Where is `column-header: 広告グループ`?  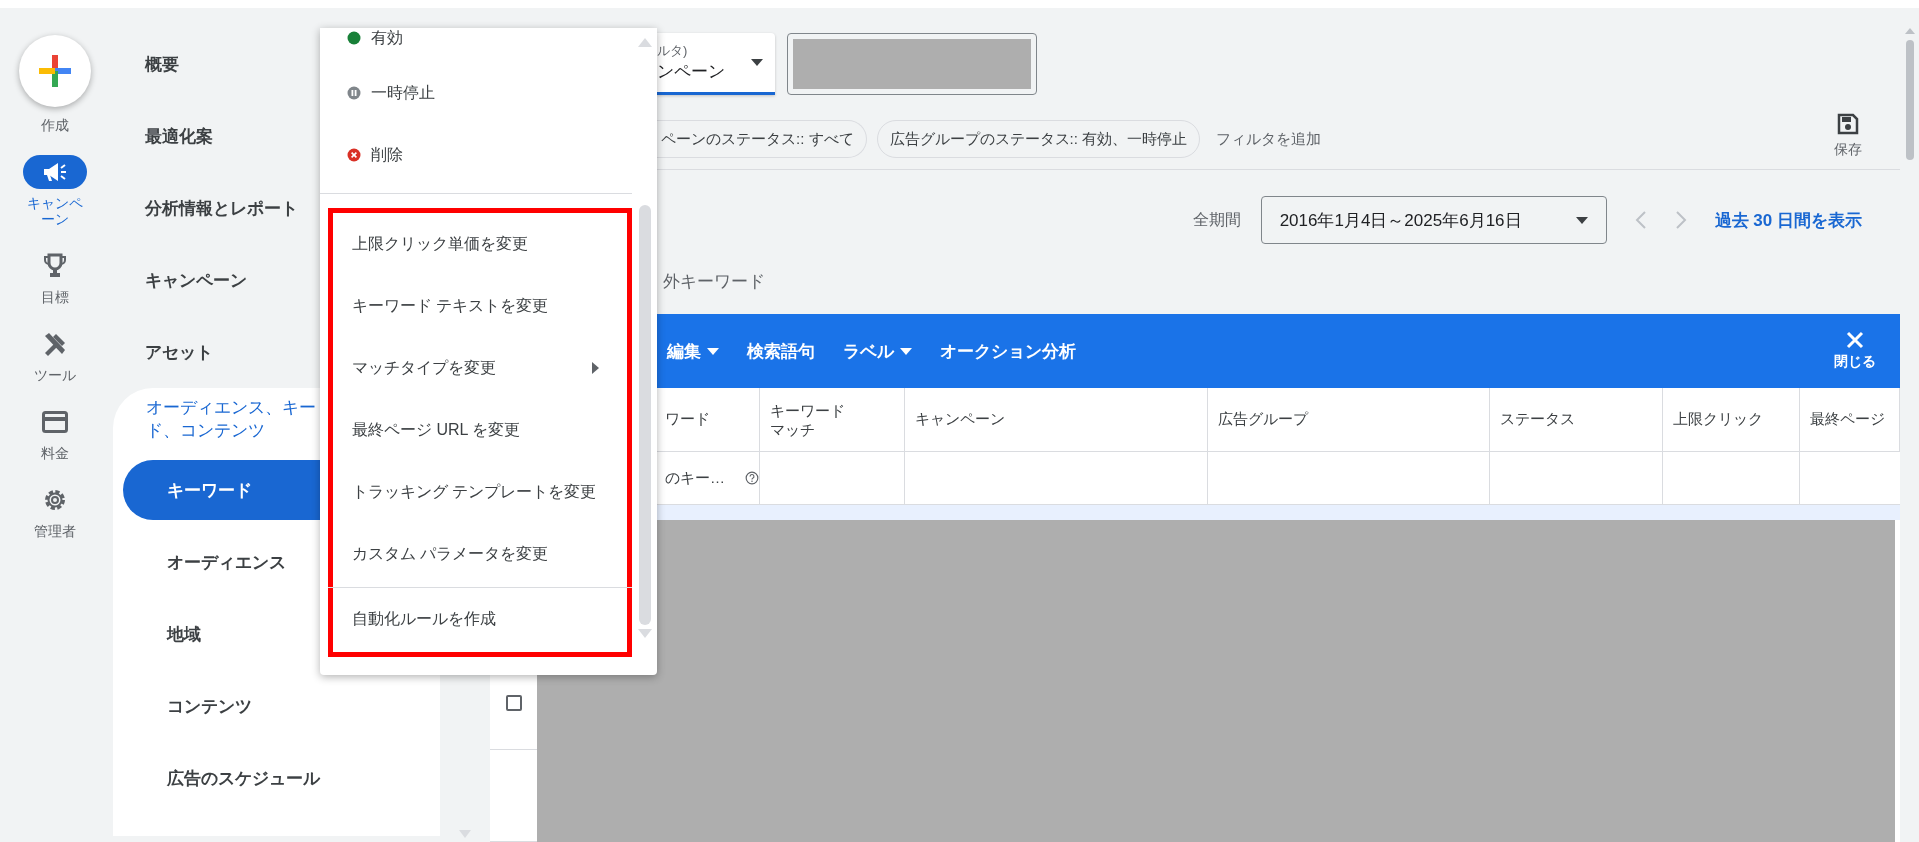 column-header: 広告グループ is located at coordinates (1349, 420).